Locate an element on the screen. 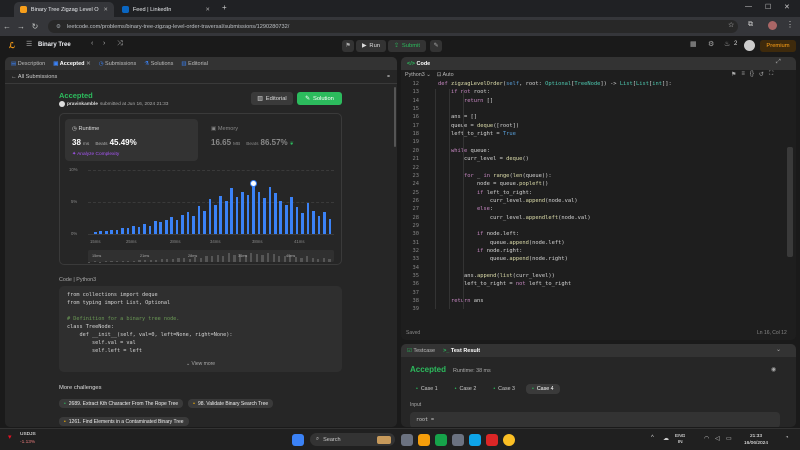 Image resolution: width=800 pixels, height=450 pixels. case-tab-3: • Case 3 is located at coordinates (504, 389).